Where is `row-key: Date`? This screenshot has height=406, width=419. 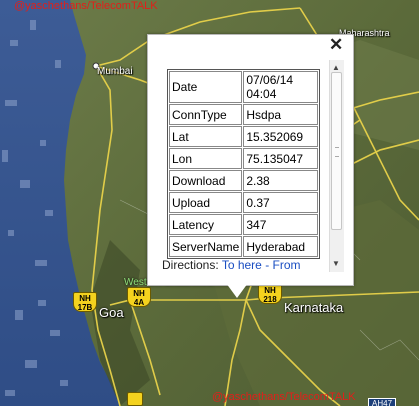 row-key: Date is located at coordinates (206, 87).